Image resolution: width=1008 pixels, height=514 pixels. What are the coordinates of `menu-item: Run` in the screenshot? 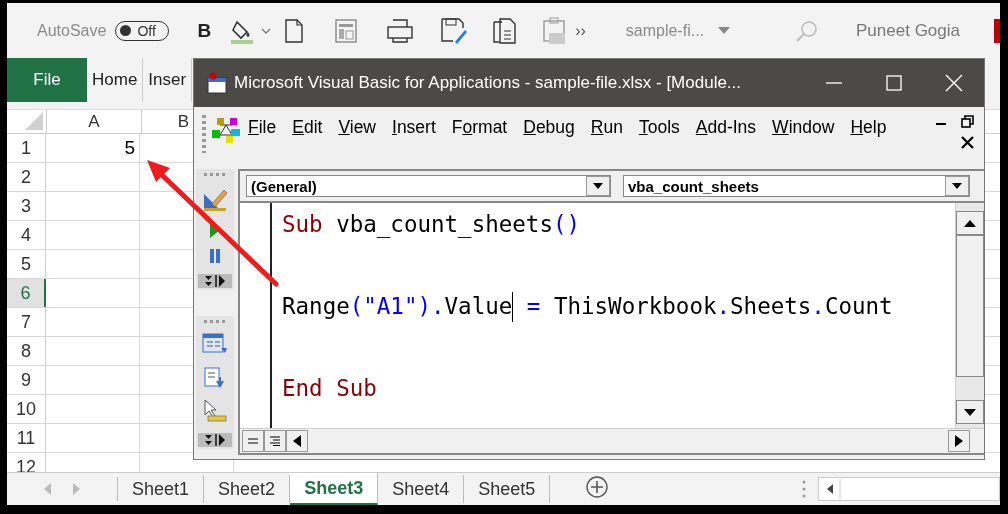 It's located at (606, 127).